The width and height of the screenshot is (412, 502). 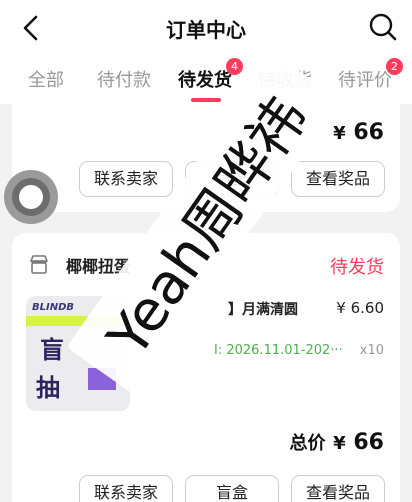 I want to click on tab-pending-shipment: 待发货, so click(x=205, y=79).